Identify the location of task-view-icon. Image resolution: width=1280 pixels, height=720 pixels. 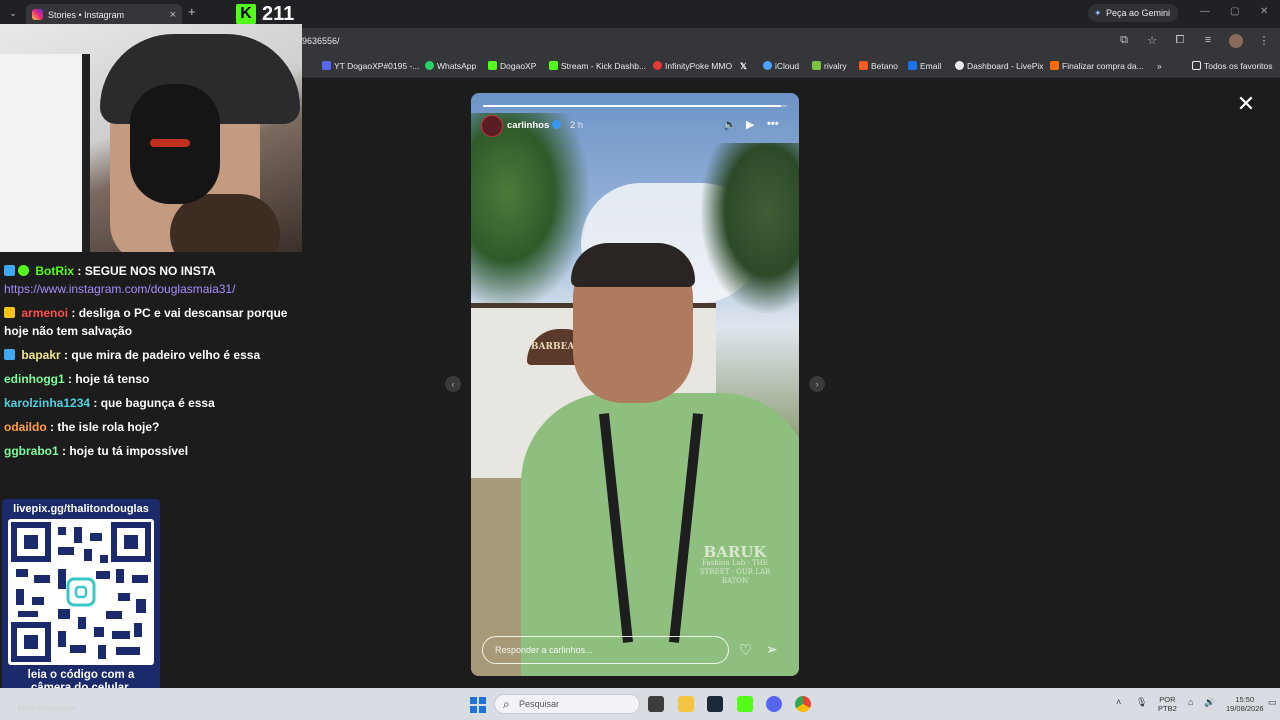
(656, 704).